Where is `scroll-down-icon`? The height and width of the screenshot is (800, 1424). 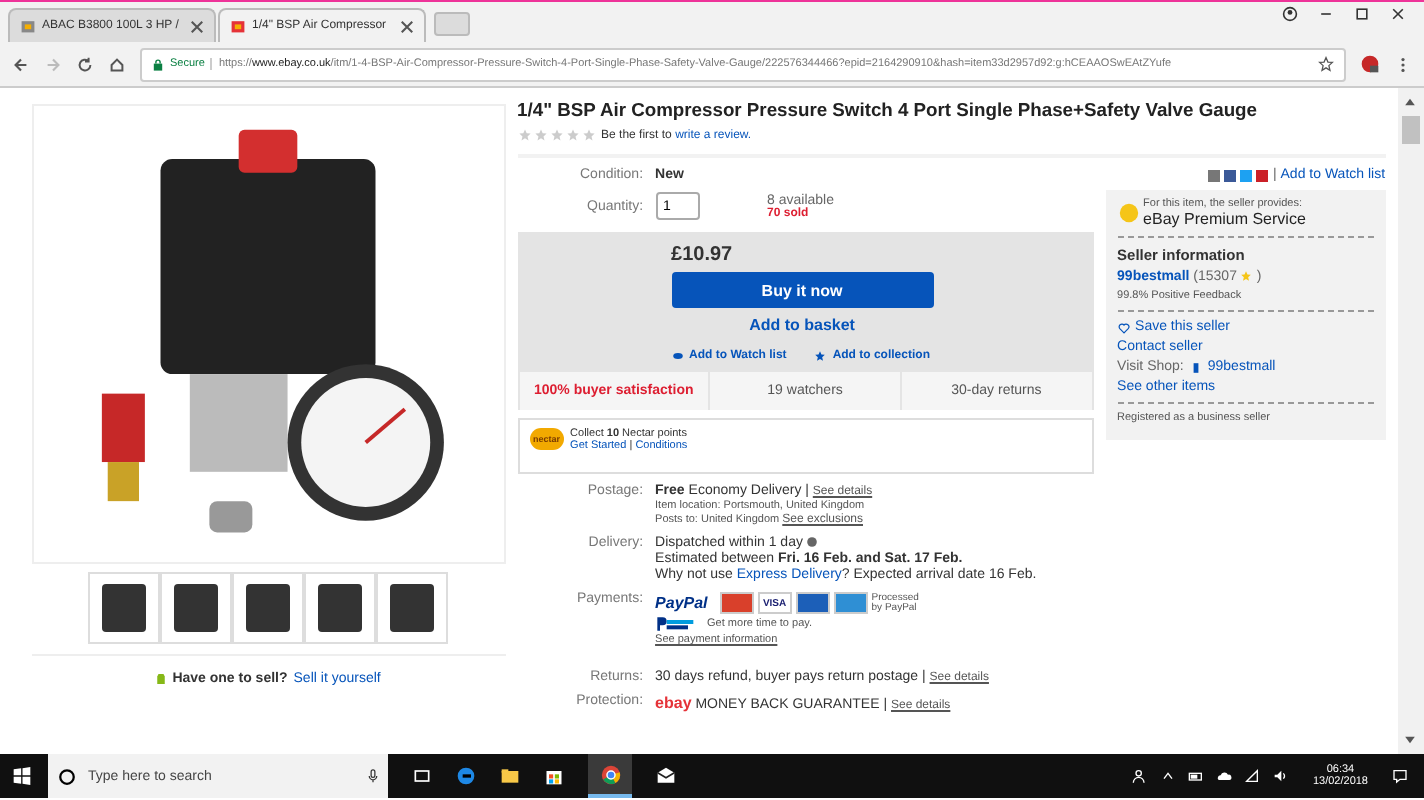
scroll-down-icon is located at coordinates (1410, 740).